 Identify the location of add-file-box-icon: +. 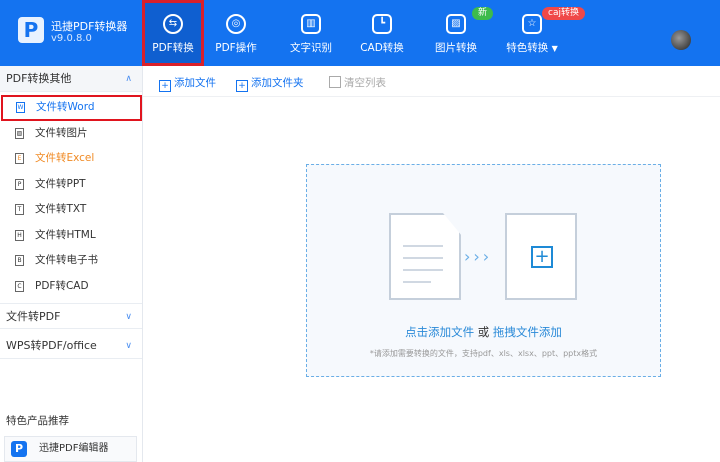
(541, 256).